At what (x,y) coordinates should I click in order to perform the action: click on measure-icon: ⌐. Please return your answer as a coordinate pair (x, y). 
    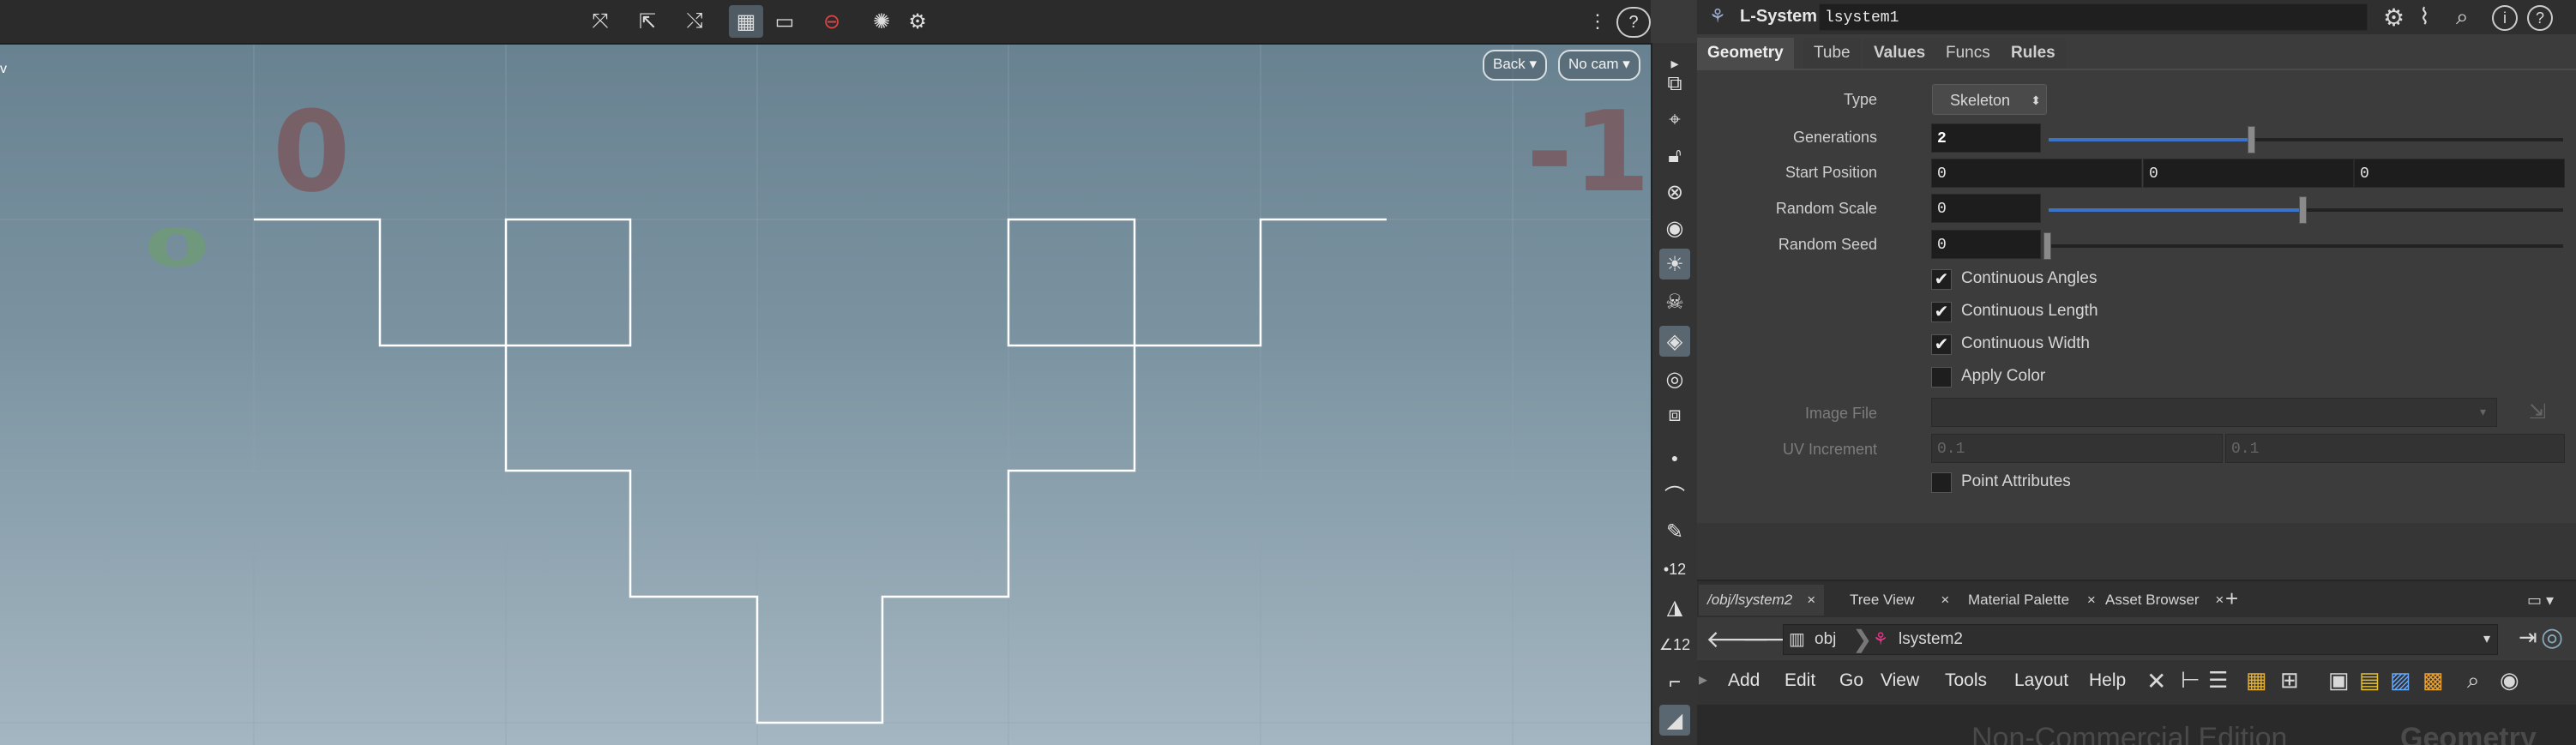
    Looking at the image, I should click on (1674, 682).